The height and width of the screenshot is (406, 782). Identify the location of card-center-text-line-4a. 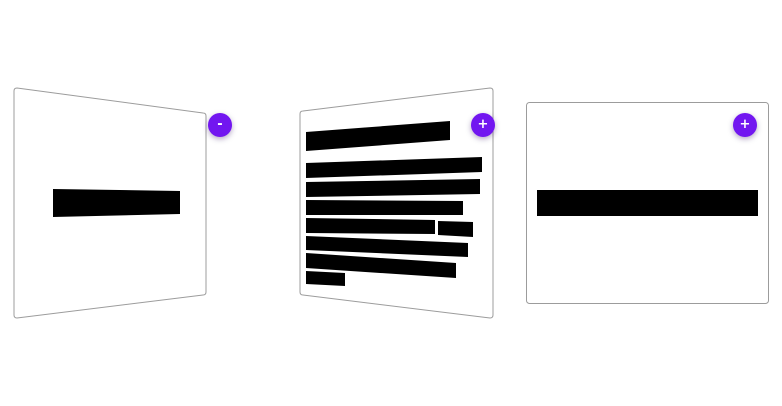
(370, 226).